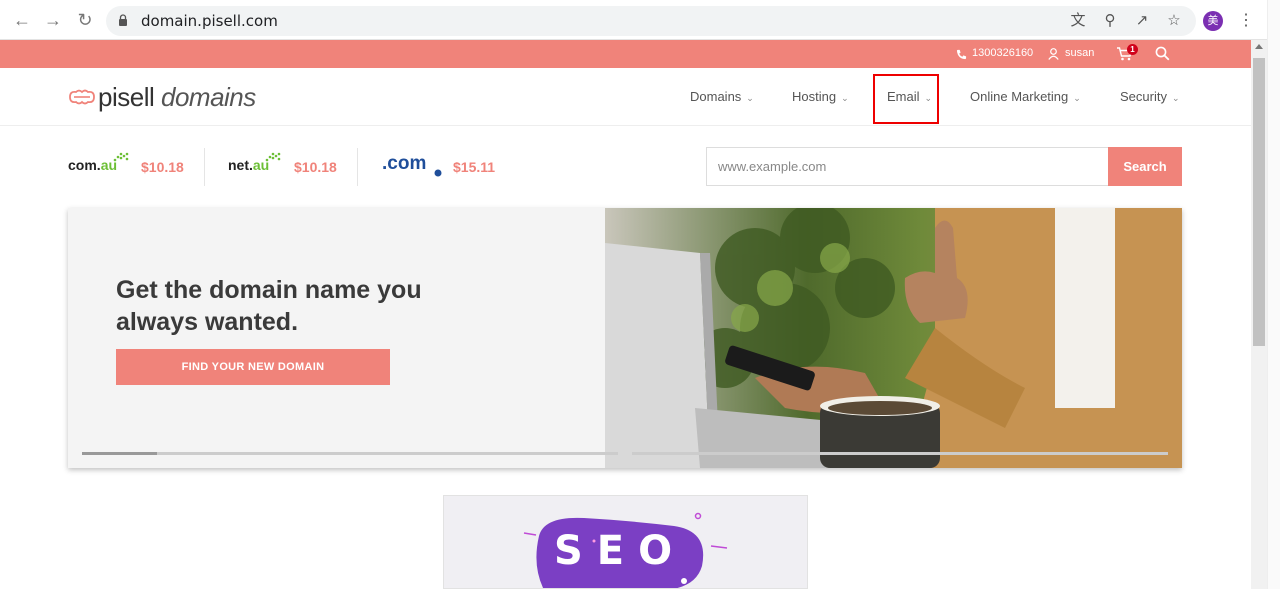  What do you see at coordinates (82, 97) in the screenshot?
I see `logo-mark-icon` at bounding box center [82, 97].